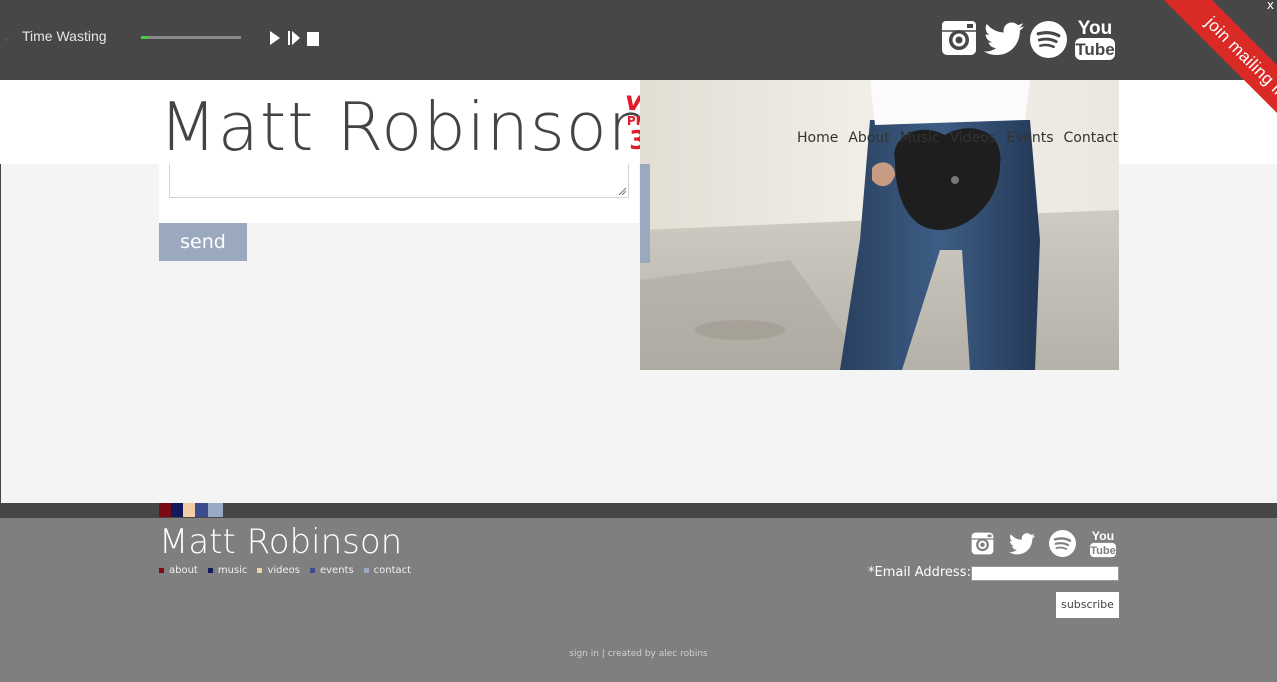 The width and height of the screenshot is (1277, 682). I want to click on contact-form, so click(399, 193).